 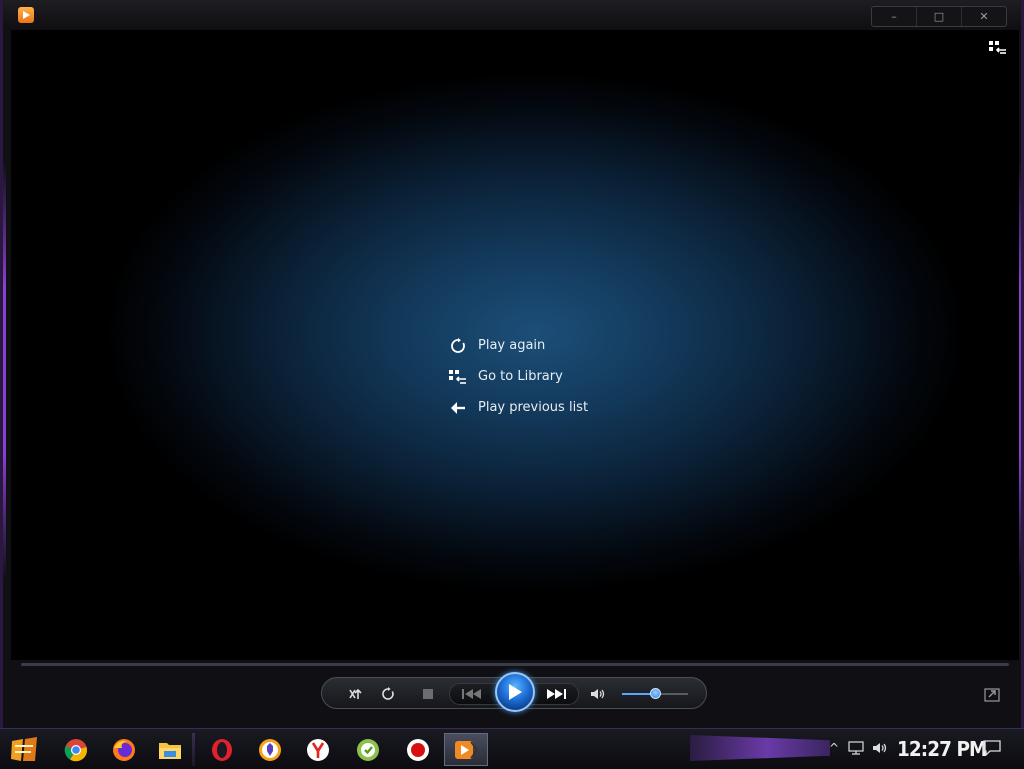 I want to click on go-to-library-option: Go to Library, so click(x=518, y=376).